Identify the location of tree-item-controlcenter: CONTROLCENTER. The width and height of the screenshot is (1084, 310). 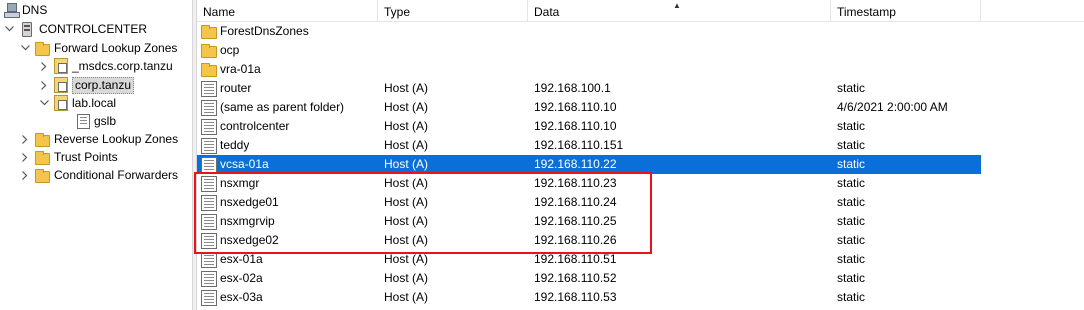
(75, 29).